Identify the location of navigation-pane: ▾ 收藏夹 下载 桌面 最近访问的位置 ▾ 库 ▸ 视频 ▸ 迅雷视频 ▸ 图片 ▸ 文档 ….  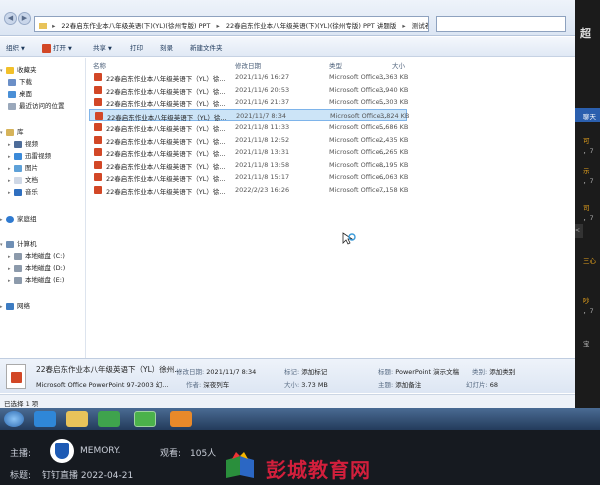
(43, 208).